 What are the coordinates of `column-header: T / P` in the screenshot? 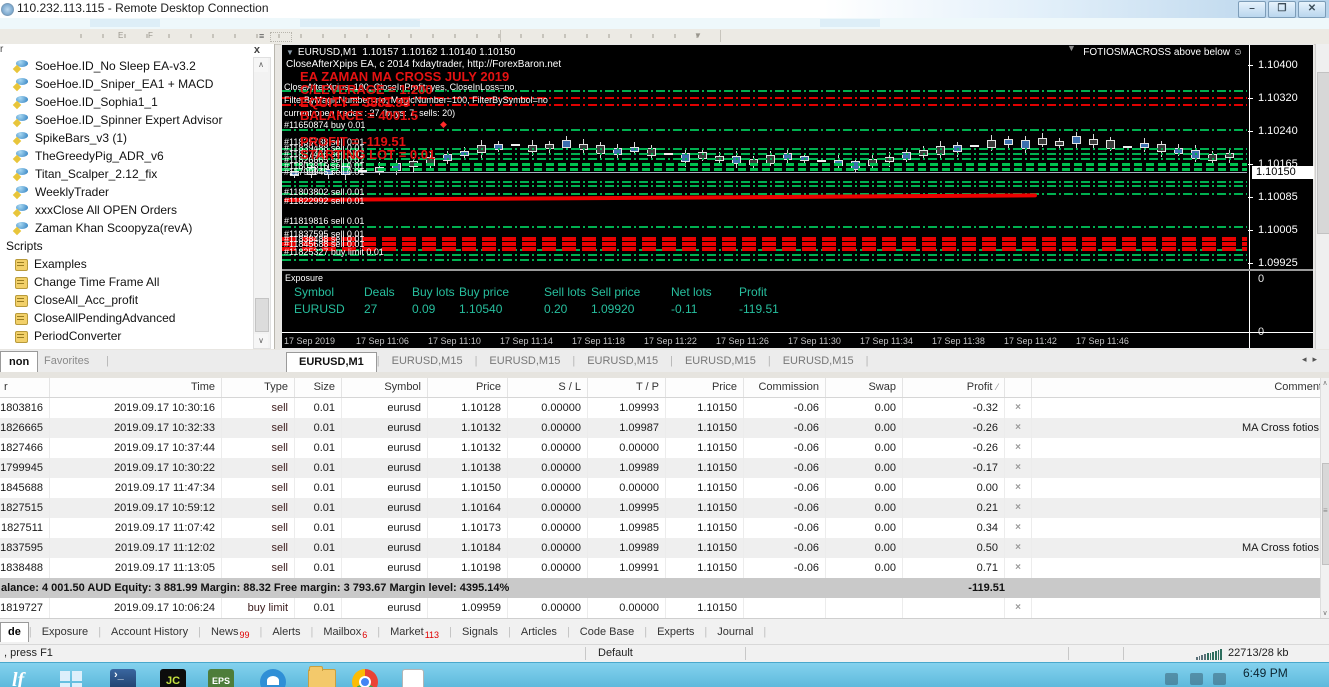 It's located at (627, 387).